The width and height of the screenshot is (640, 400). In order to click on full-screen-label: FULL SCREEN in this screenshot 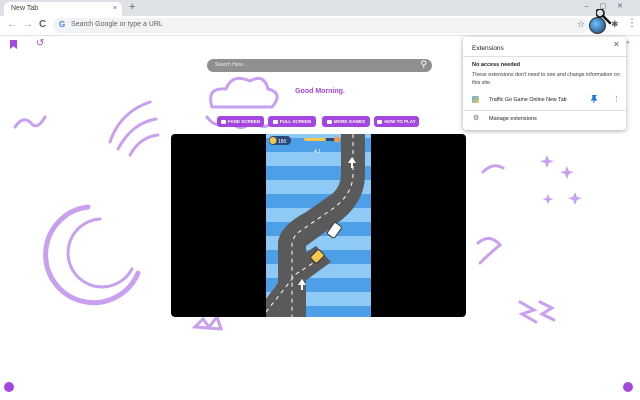, I will do `click(295, 121)`.